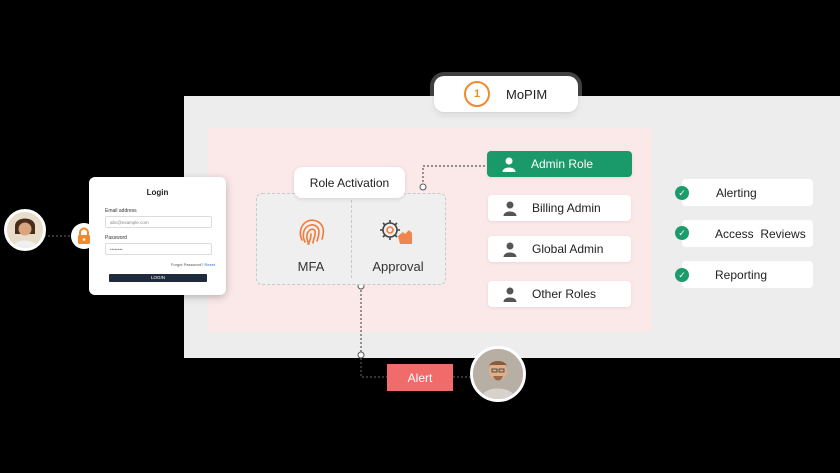 The width and height of the screenshot is (840, 473). What do you see at coordinates (311, 231) in the screenshot?
I see `fingerprint-icon` at bounding box center [311, 231].